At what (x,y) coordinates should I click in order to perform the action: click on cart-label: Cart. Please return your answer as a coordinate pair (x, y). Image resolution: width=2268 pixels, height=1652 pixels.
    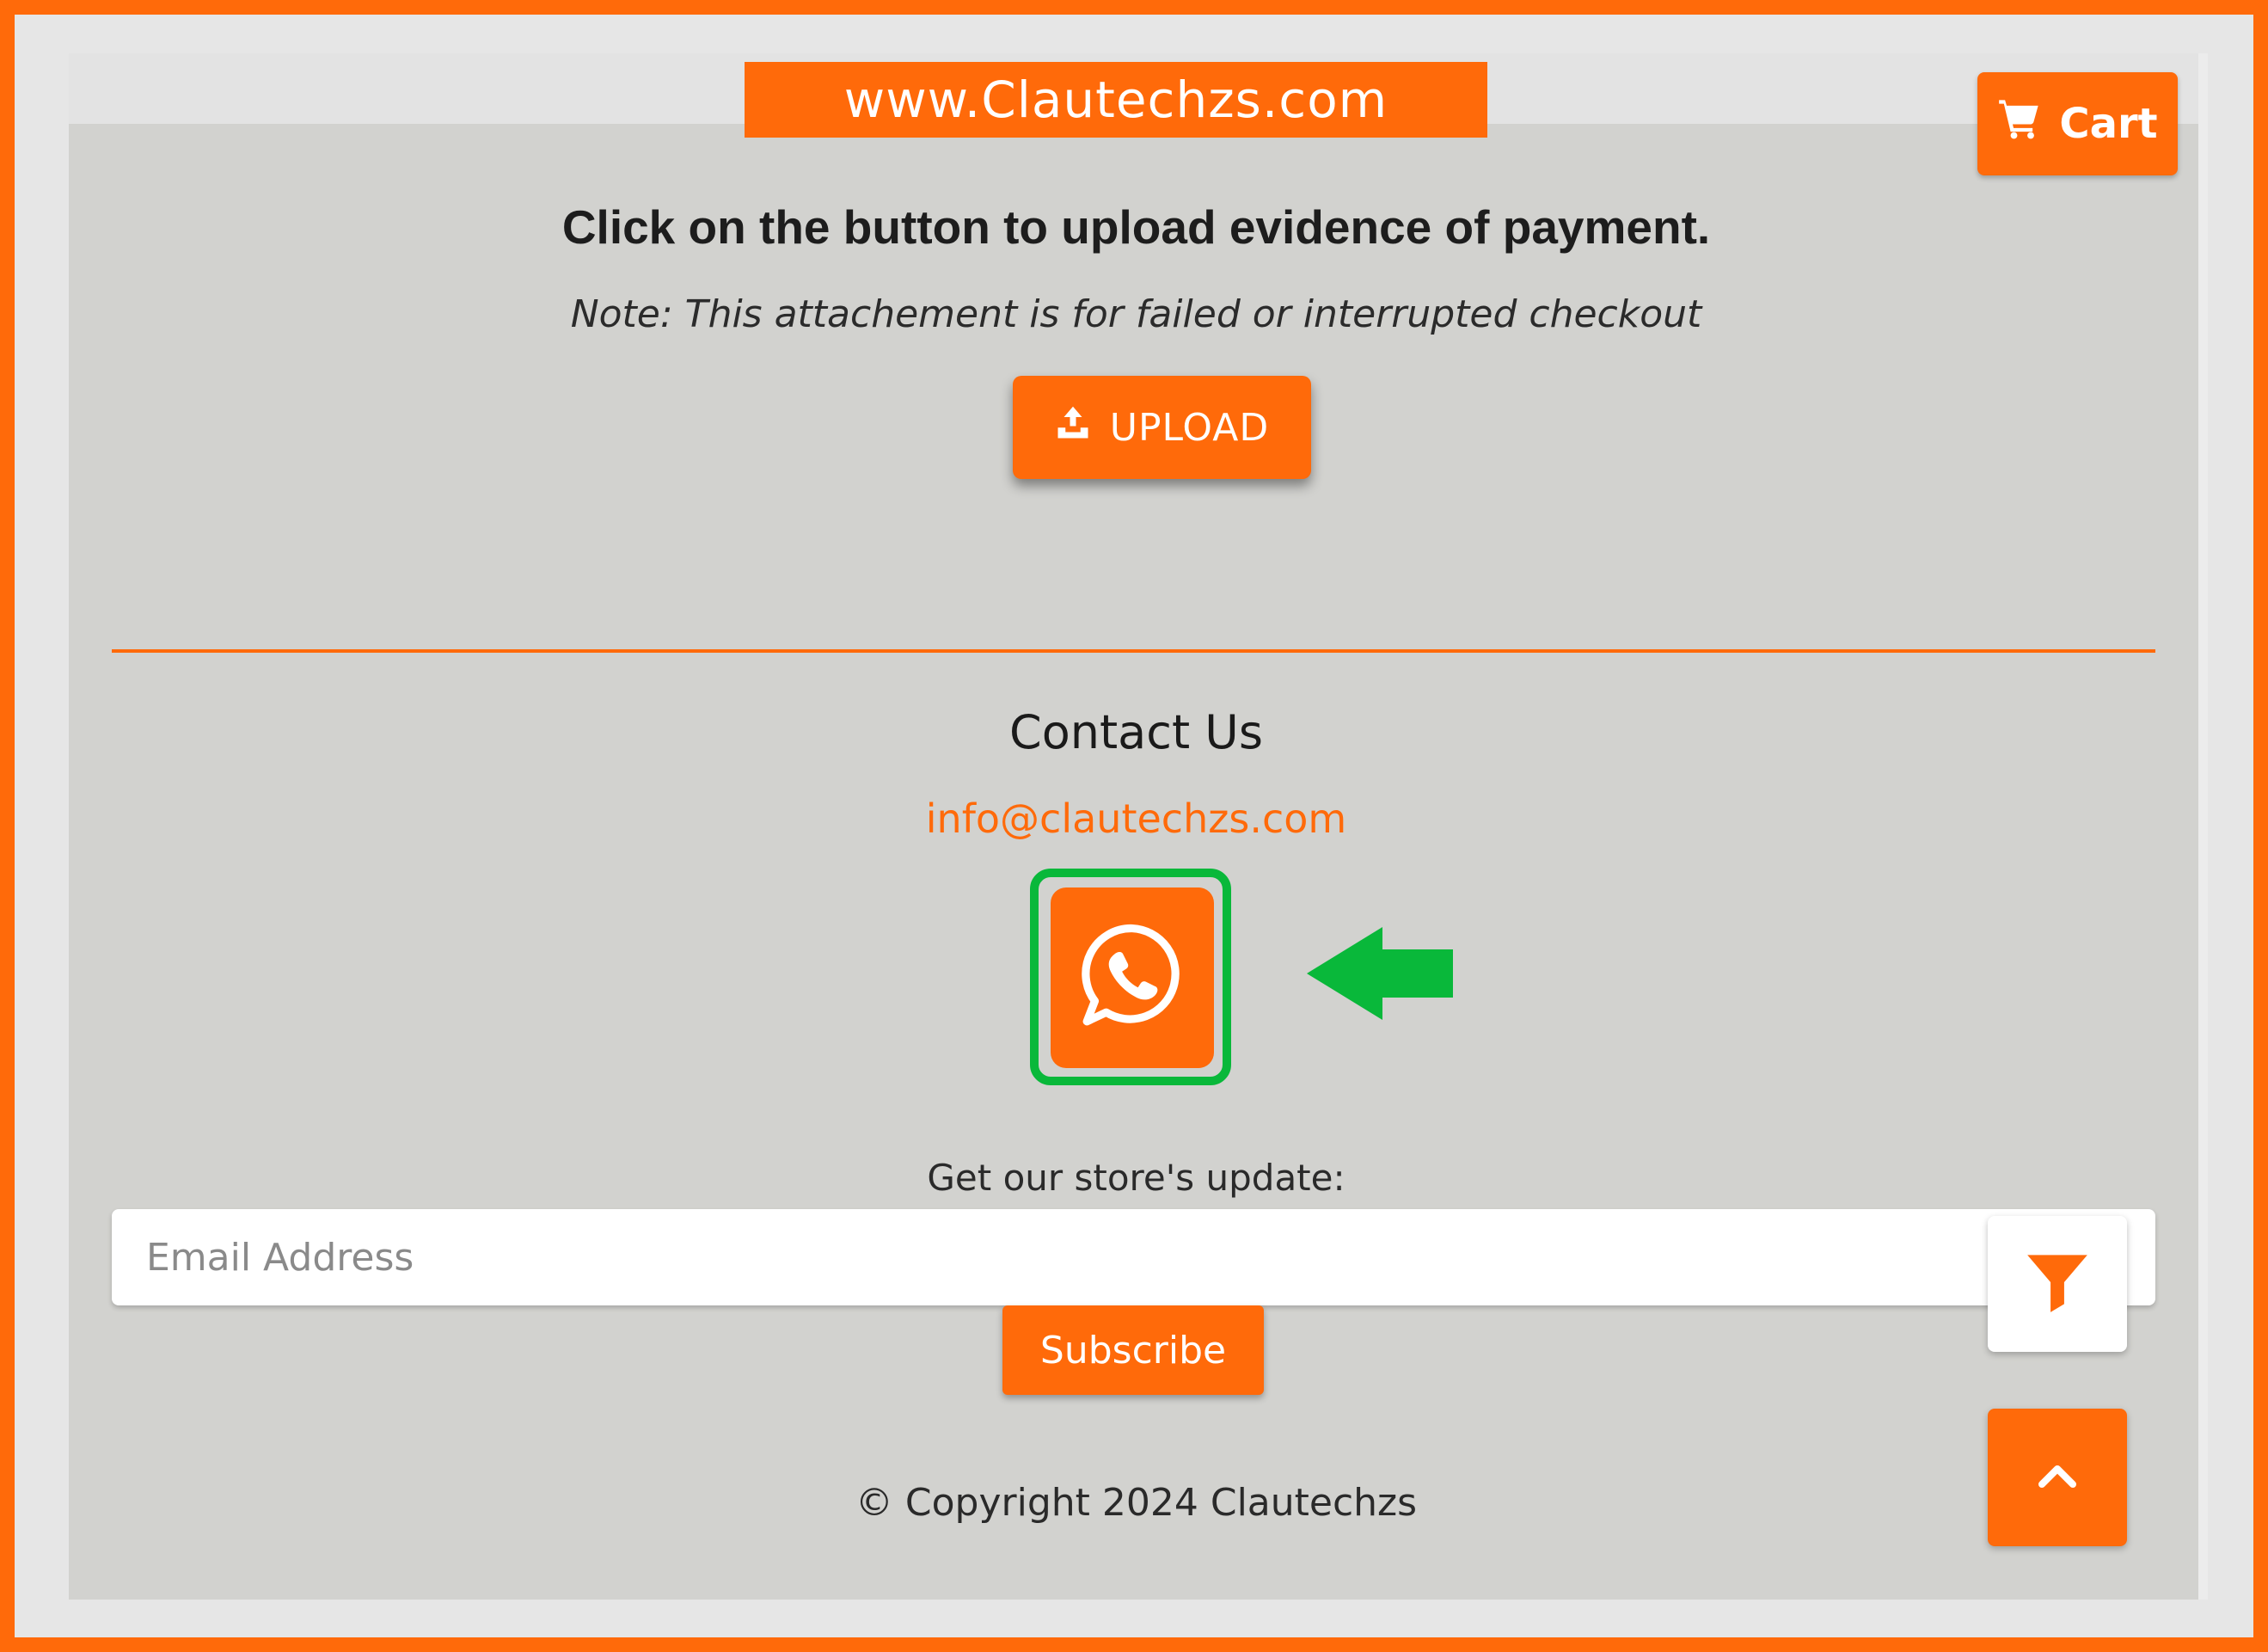
    Looking at the image, I should click on (2108, 124).